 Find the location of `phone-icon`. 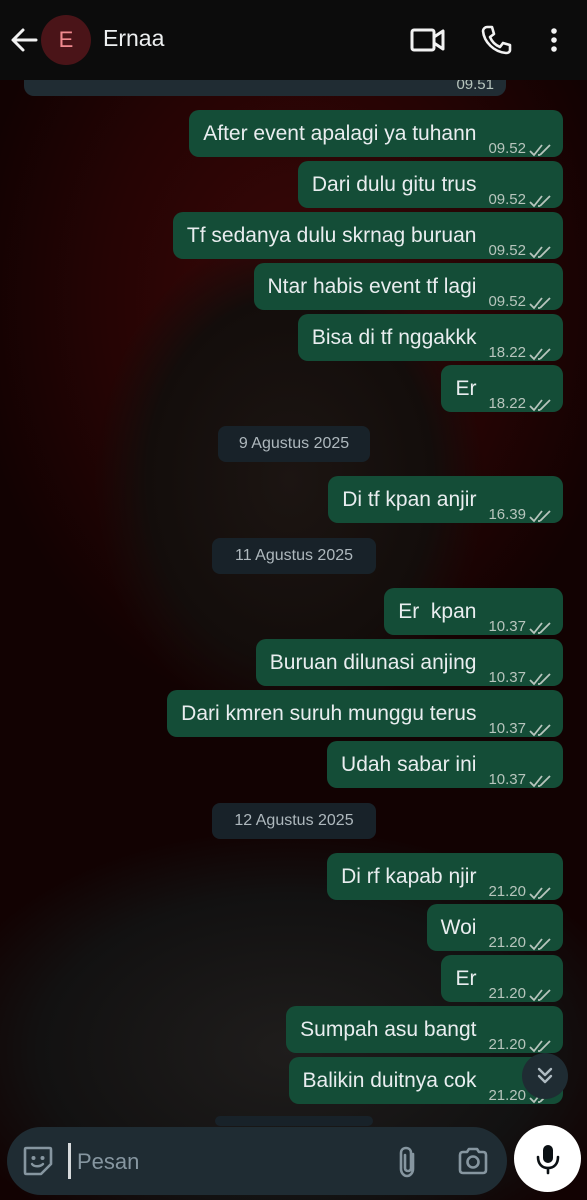

phone-icon is located at coordinates (496, 40).